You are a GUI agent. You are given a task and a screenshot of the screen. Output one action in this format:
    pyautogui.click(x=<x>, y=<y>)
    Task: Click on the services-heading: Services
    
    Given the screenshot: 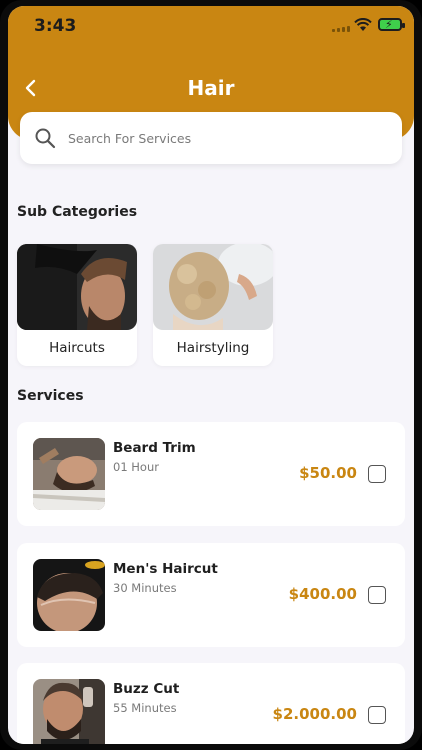 What is the action you would take?
    pyautogui.click(x=50, y=396)
    